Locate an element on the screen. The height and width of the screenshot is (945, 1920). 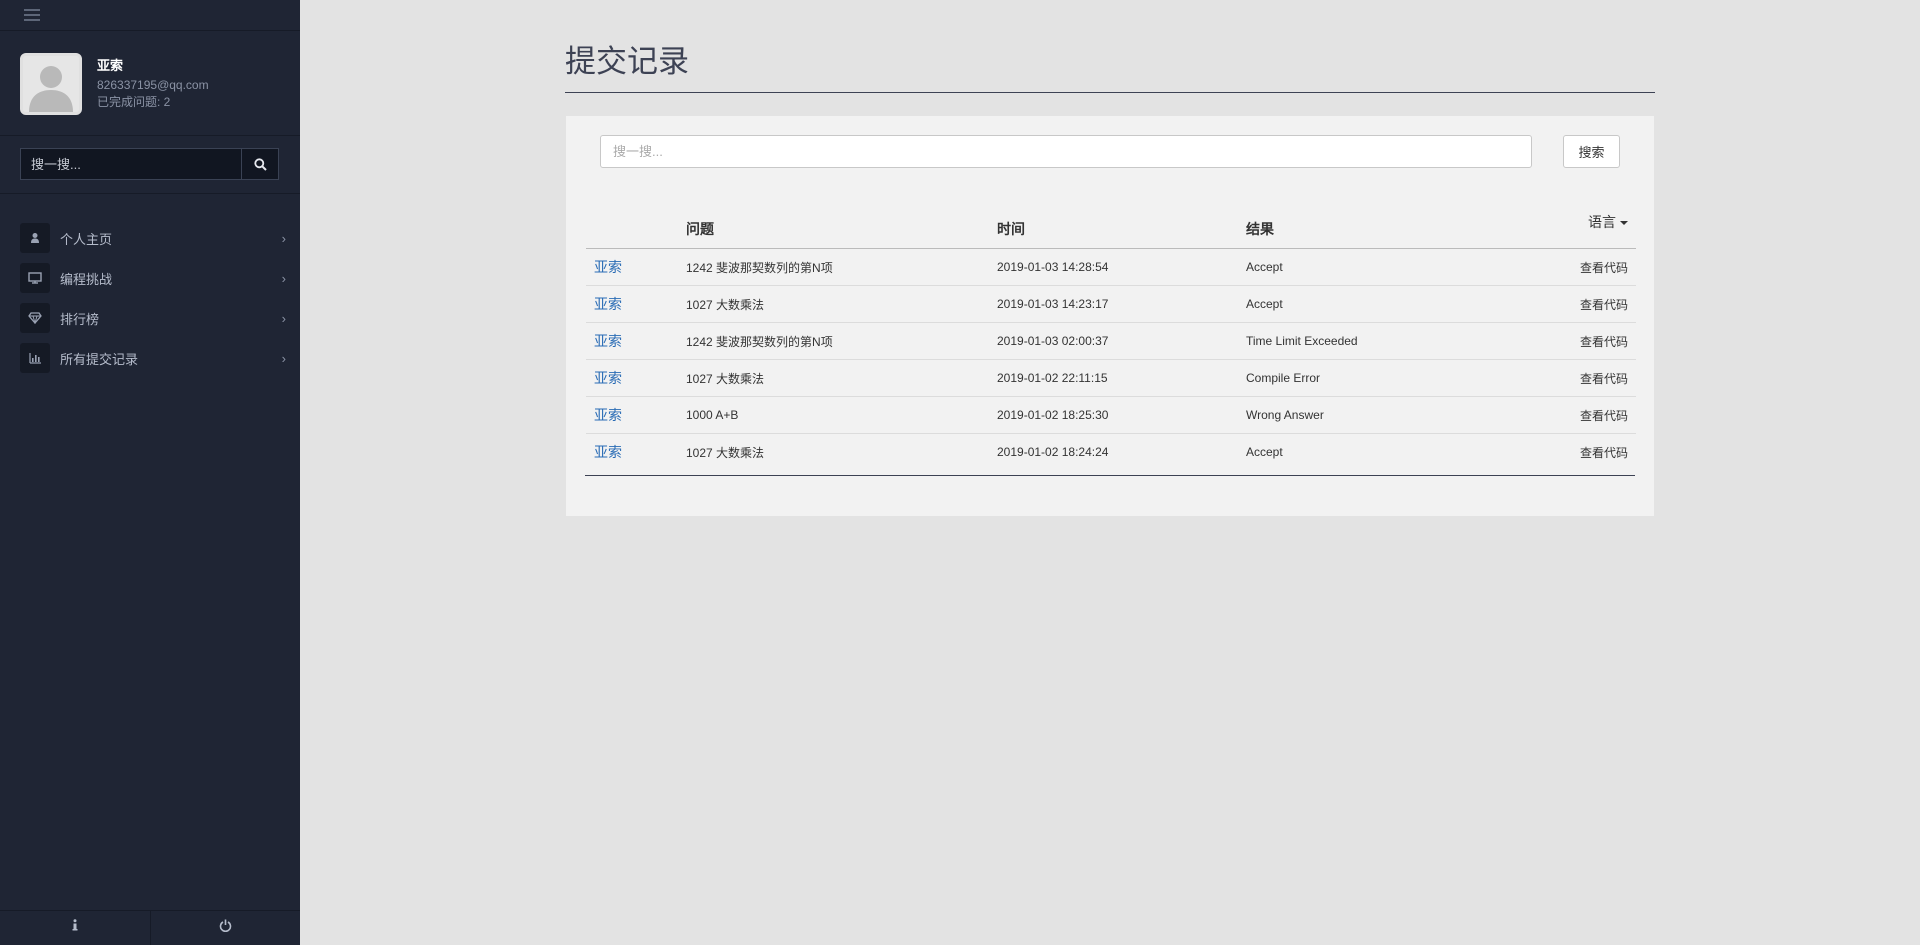
profile-solved-count: 已完成问题: 2 is located at coordinates (134, 102).